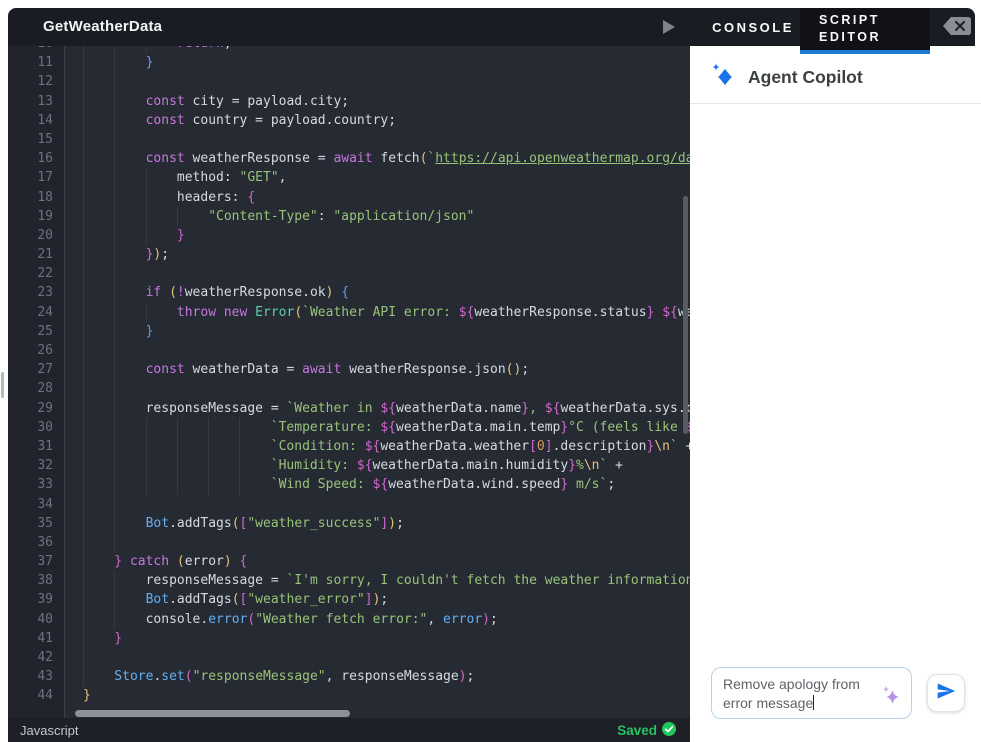 The image size is (981, 742). I want to click on saved-label: Saved, so click(637, 730).